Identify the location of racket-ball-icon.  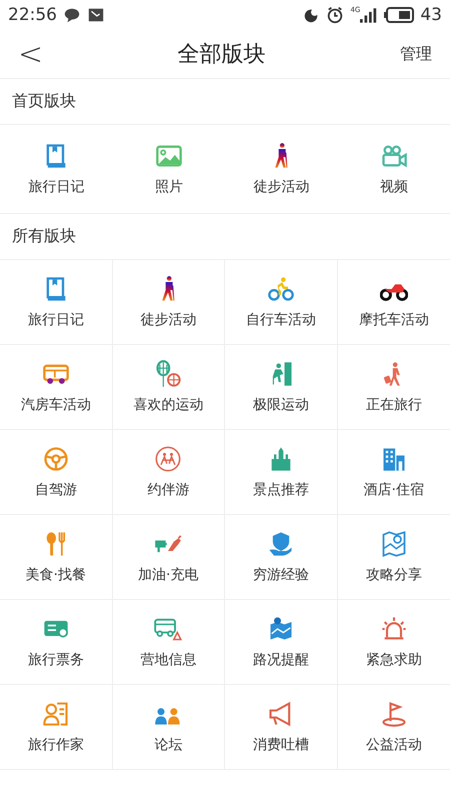
(168, 374).